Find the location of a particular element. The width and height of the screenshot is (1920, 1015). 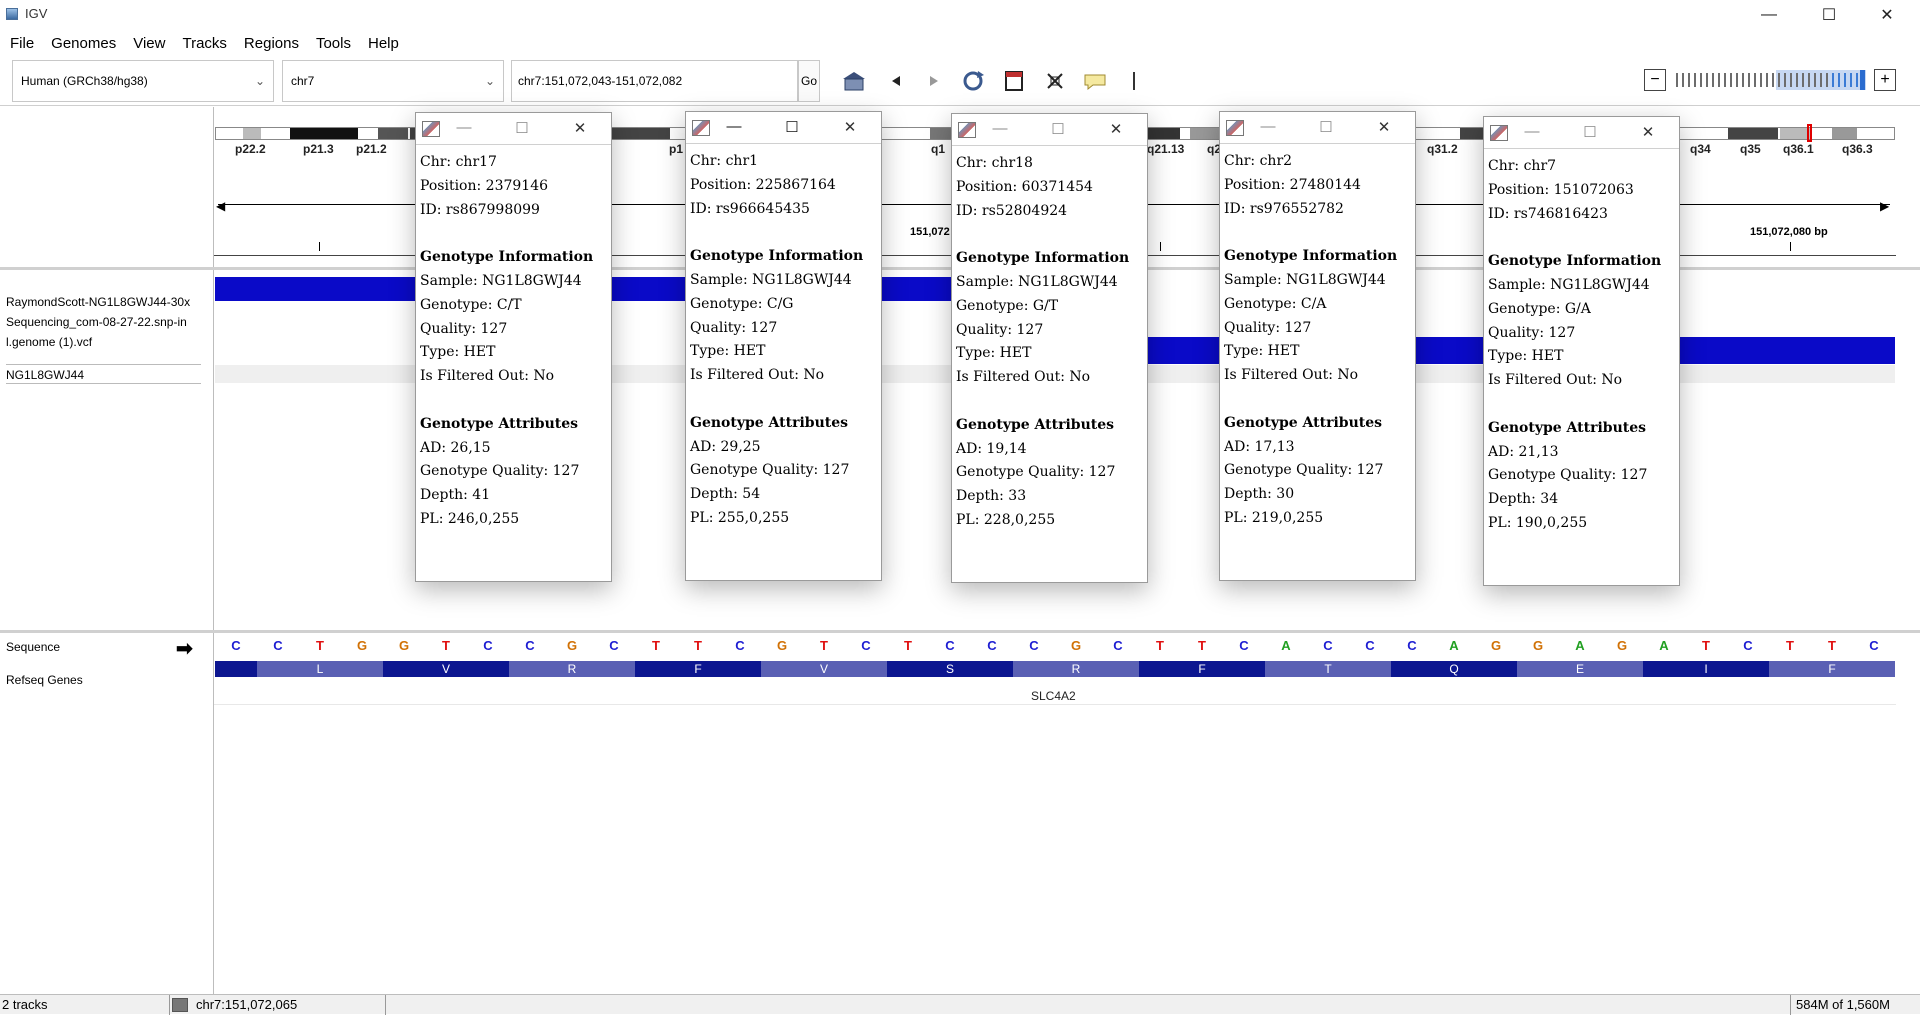

java-app-icon is located at coordinates (967, 130).